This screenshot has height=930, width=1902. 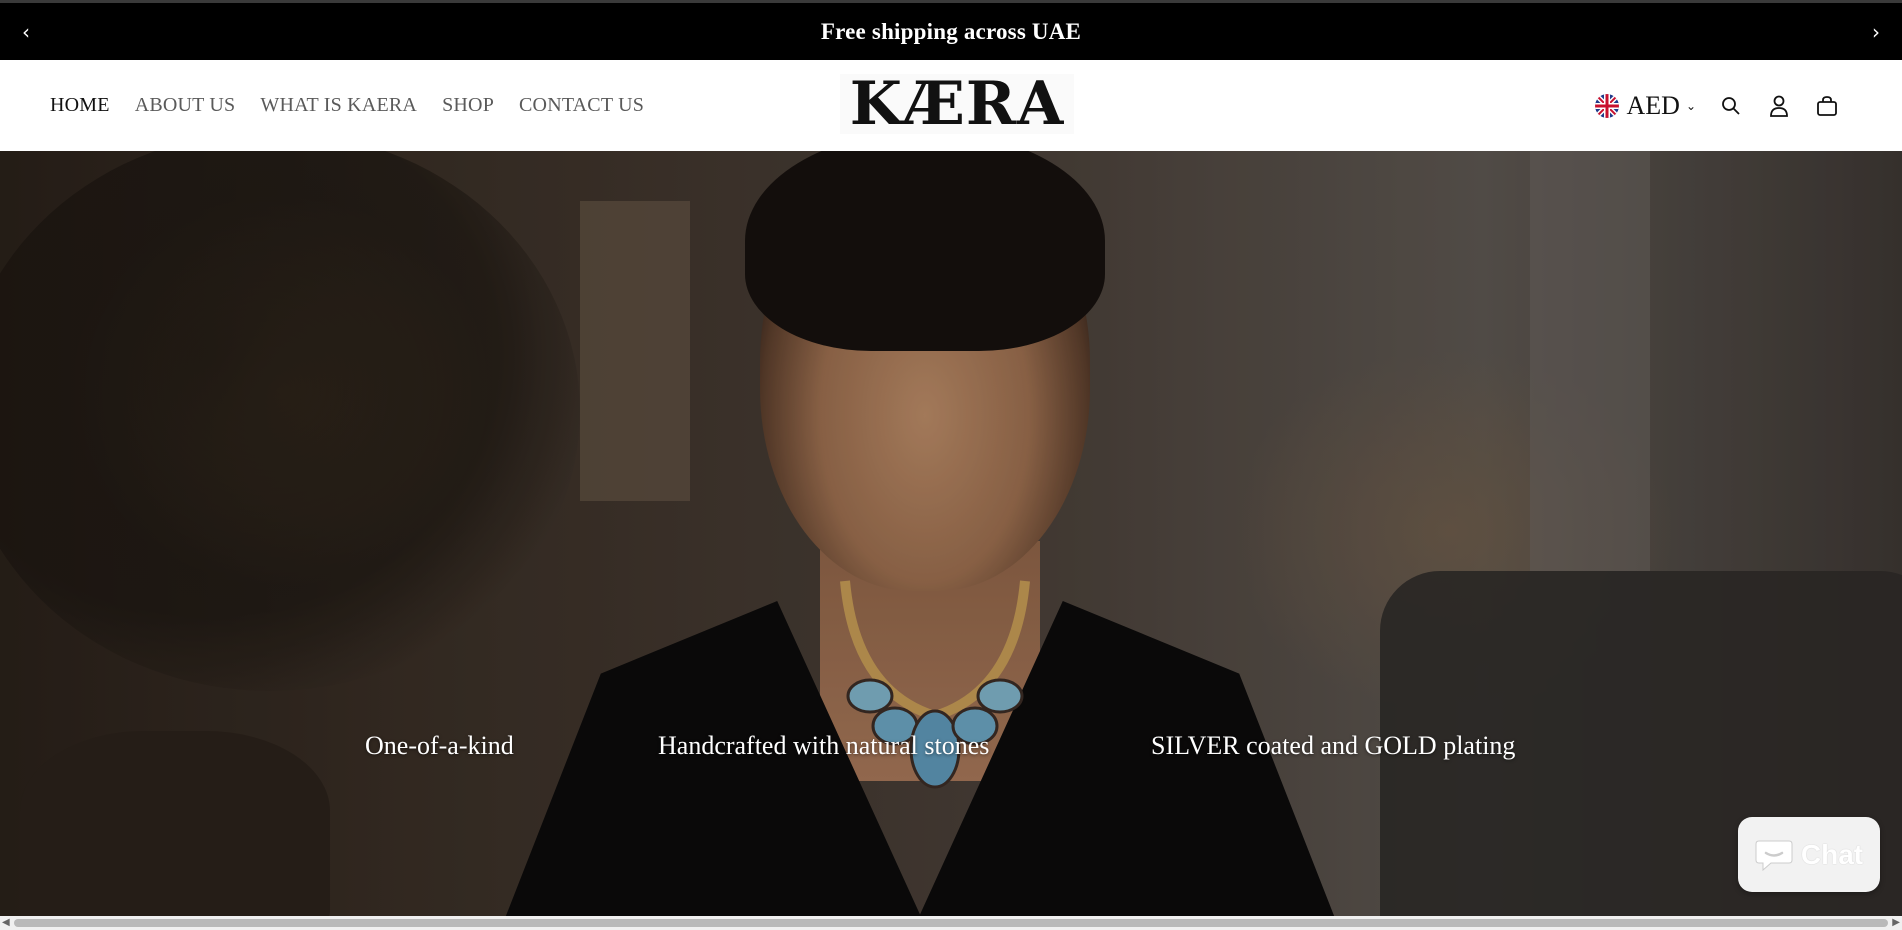 What do you see at coordinates (1876, 32) in the screenshot?
I see `chevron-right-icon: ›` at bounding box center [1876, 32].